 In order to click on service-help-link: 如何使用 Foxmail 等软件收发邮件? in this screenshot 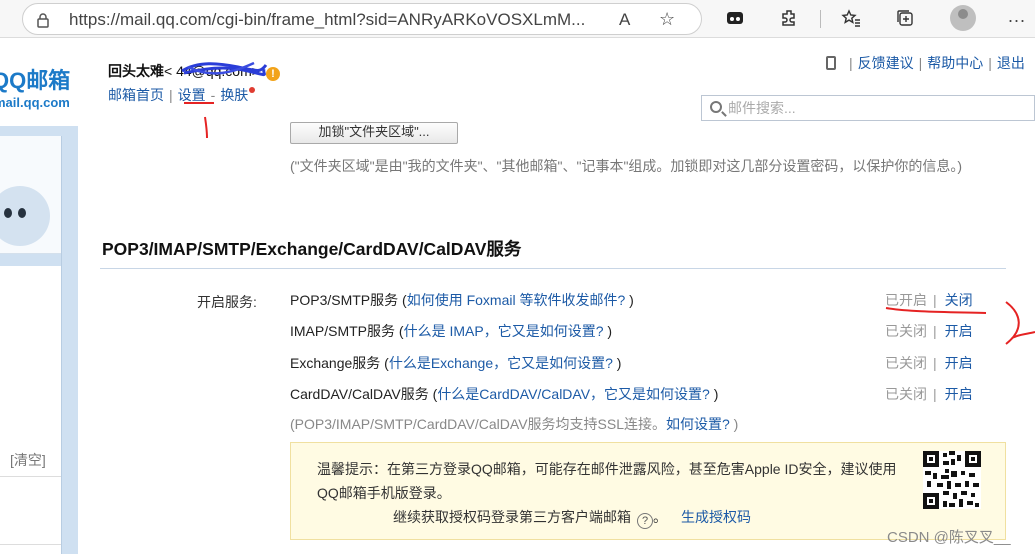, I will do `click(516, 300)`.